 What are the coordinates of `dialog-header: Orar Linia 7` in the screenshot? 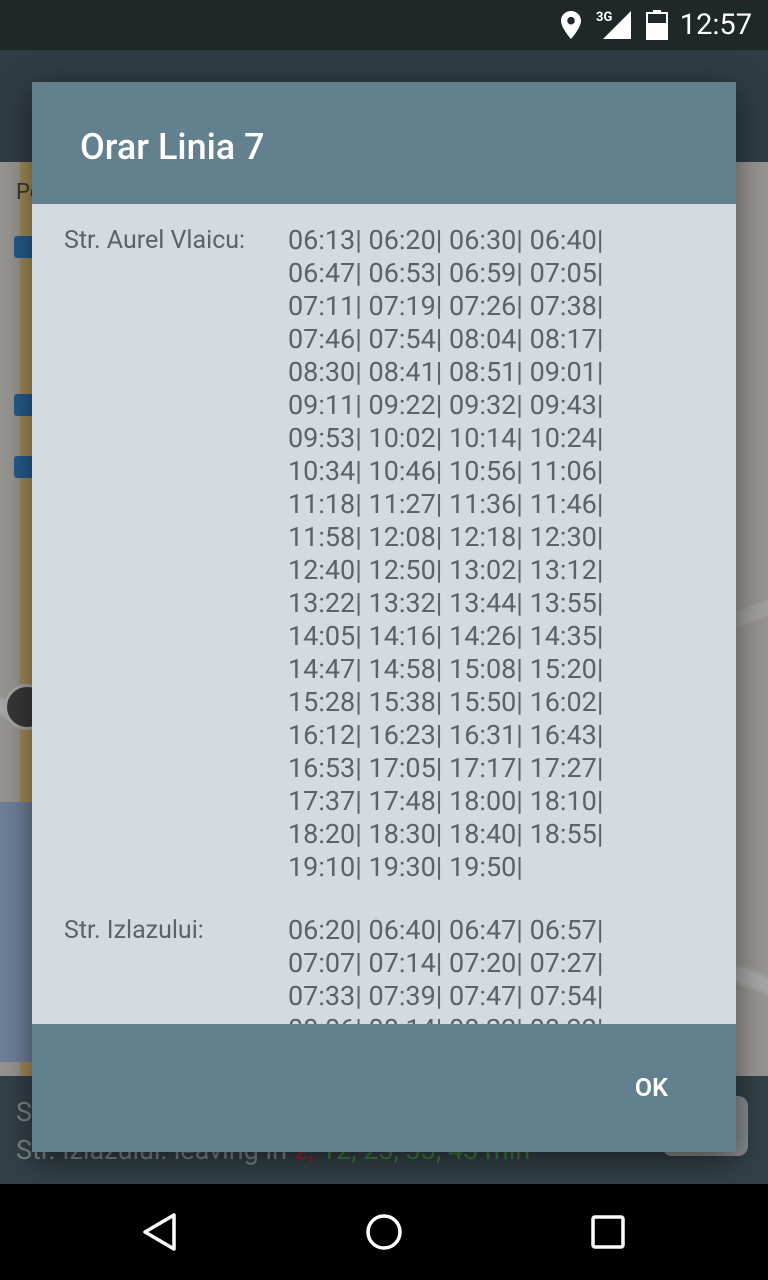 It's located at (384, 143).